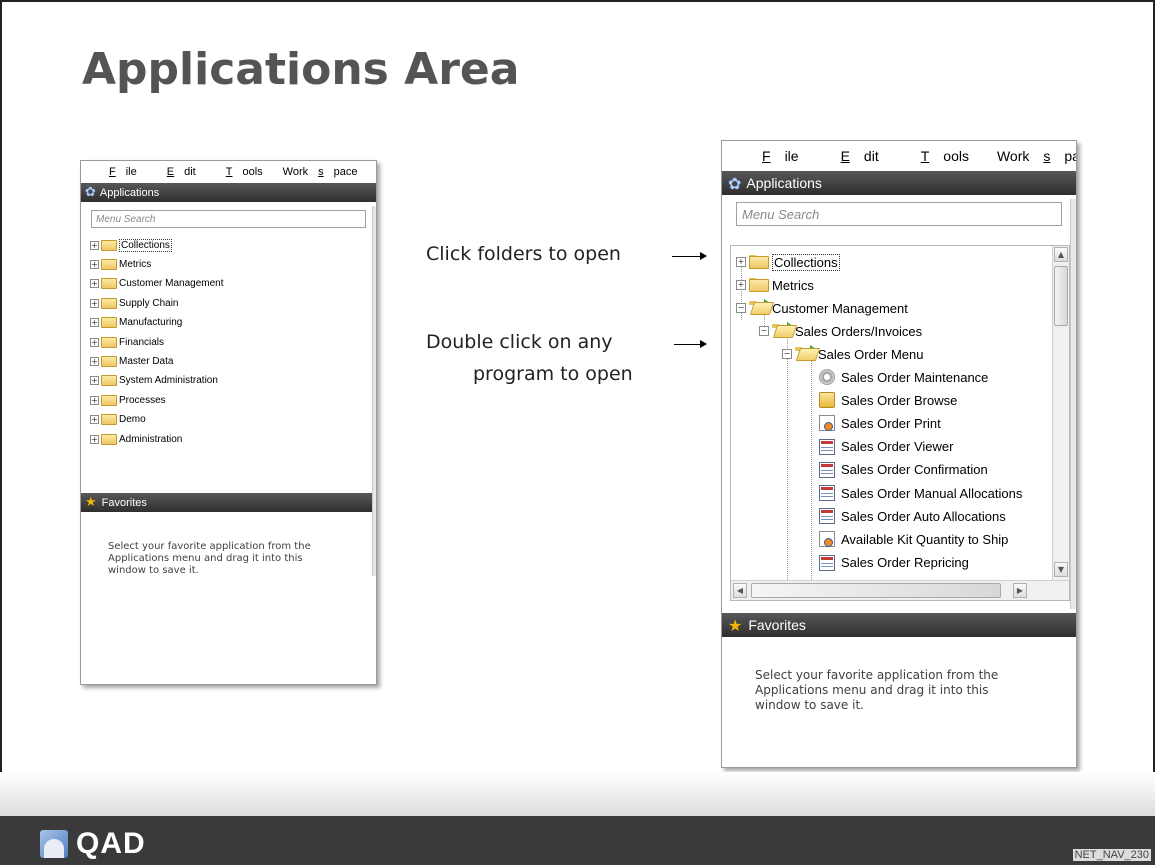 The width and height of the screenshot is (1155, 865). I want to click on tree-folder-financials: + Financials, so click(127, 342).